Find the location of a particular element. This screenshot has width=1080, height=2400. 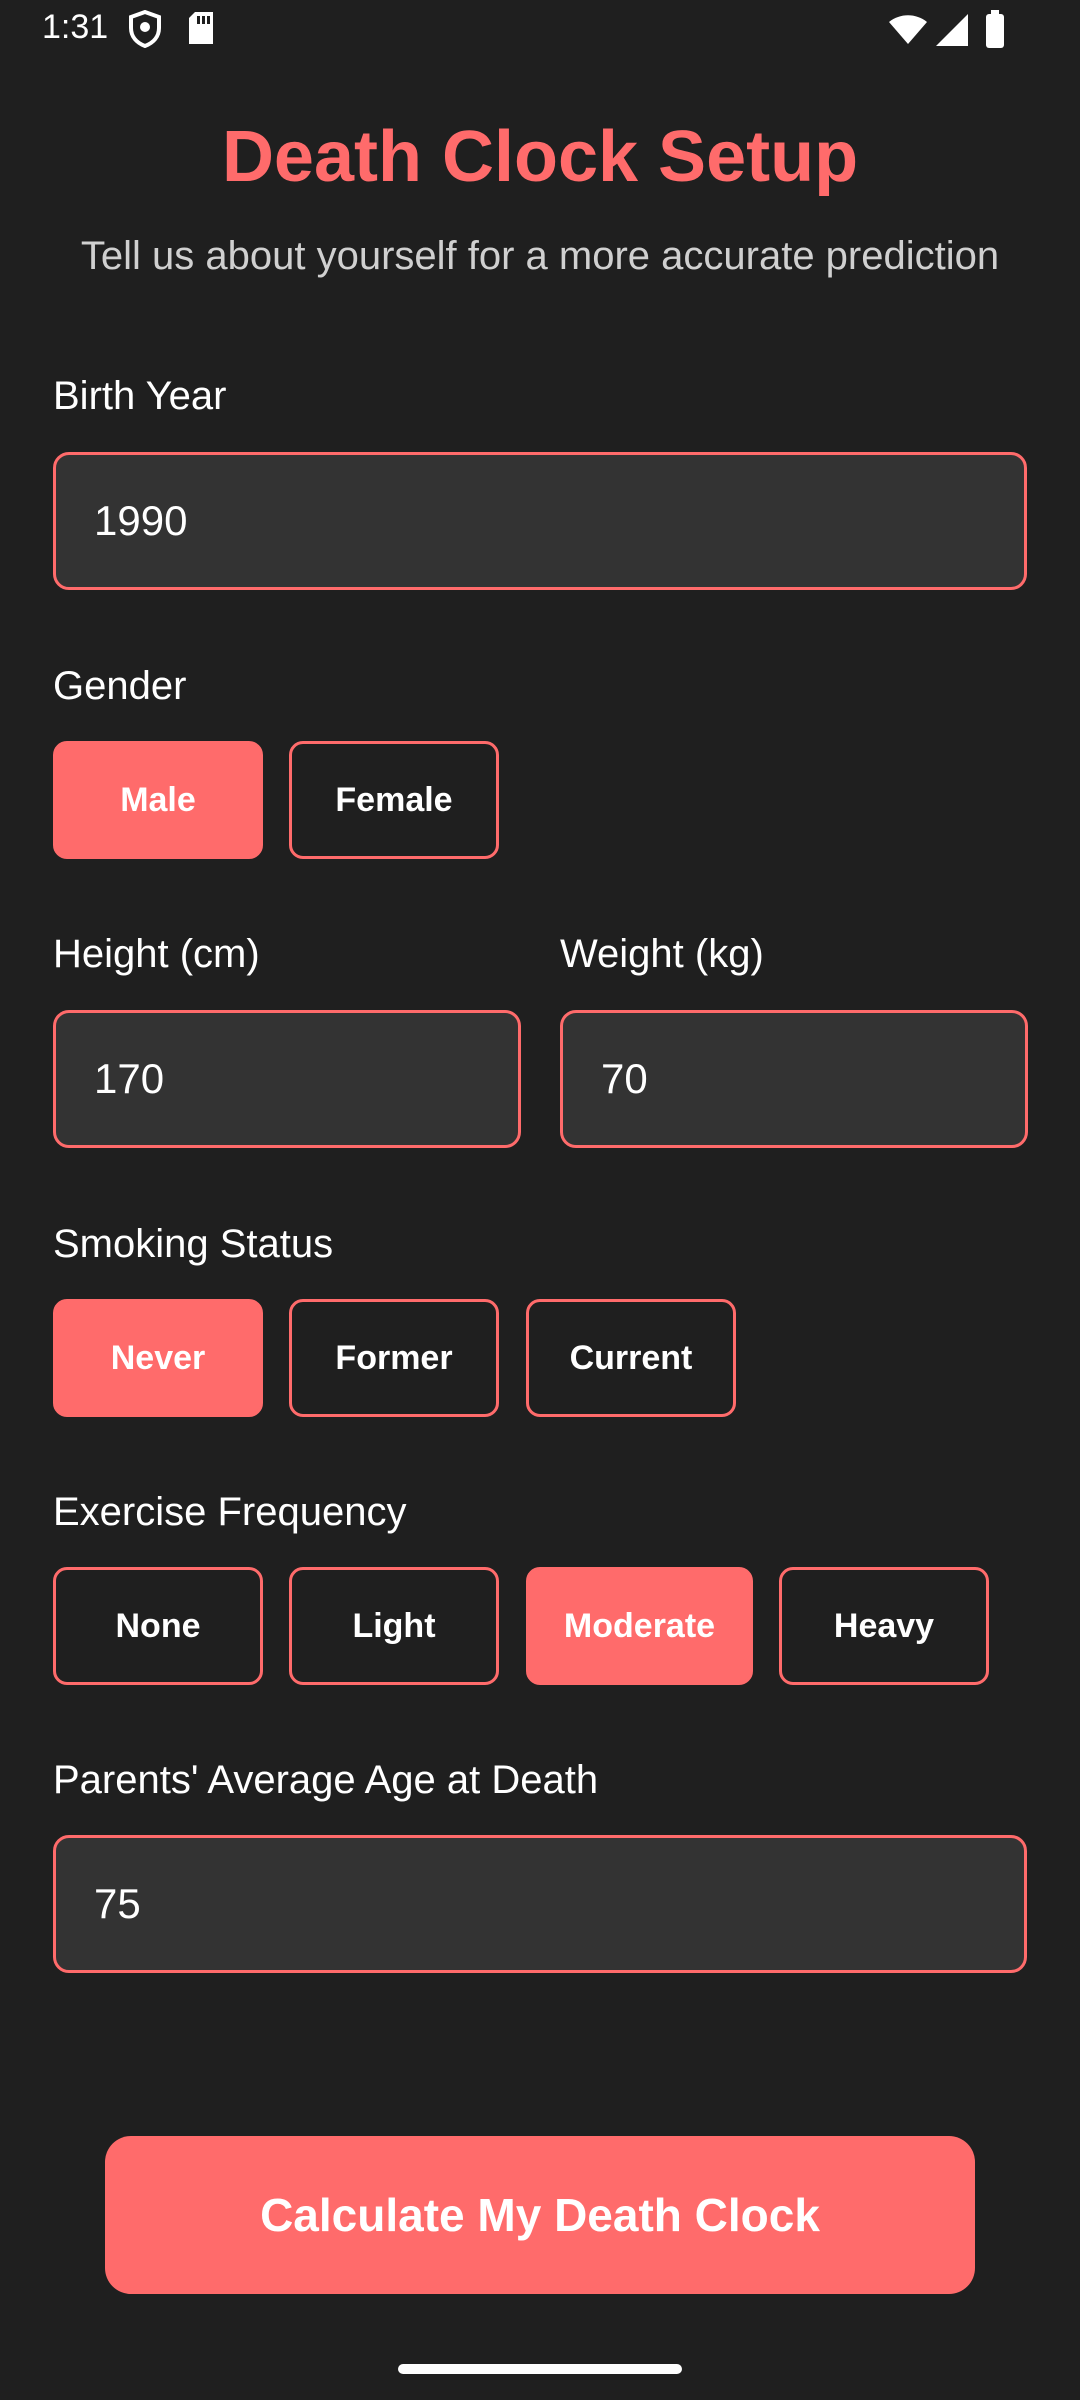

birth-year-value: 1990 is located at coordinates (141, 520).